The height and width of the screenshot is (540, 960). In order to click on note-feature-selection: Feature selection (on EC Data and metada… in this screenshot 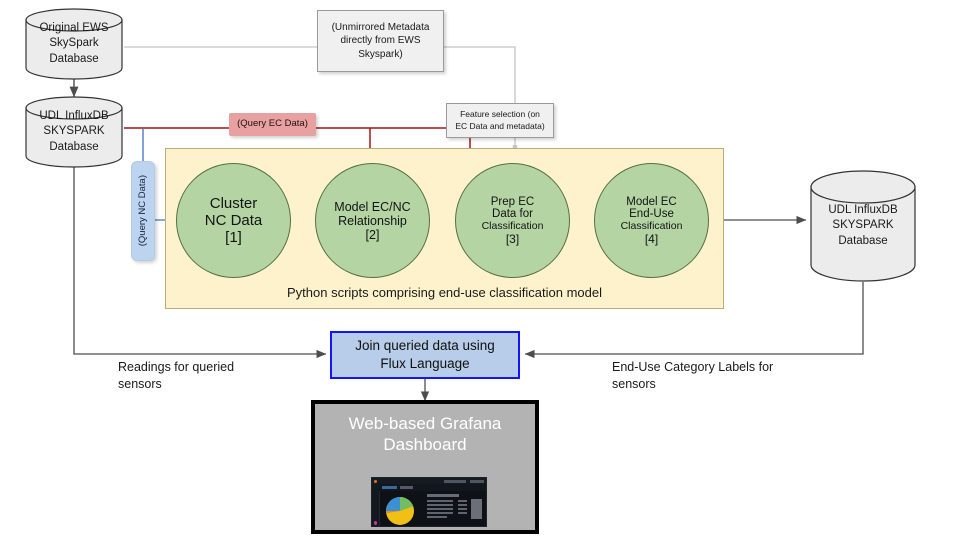, I will do `click(500, 120)`.